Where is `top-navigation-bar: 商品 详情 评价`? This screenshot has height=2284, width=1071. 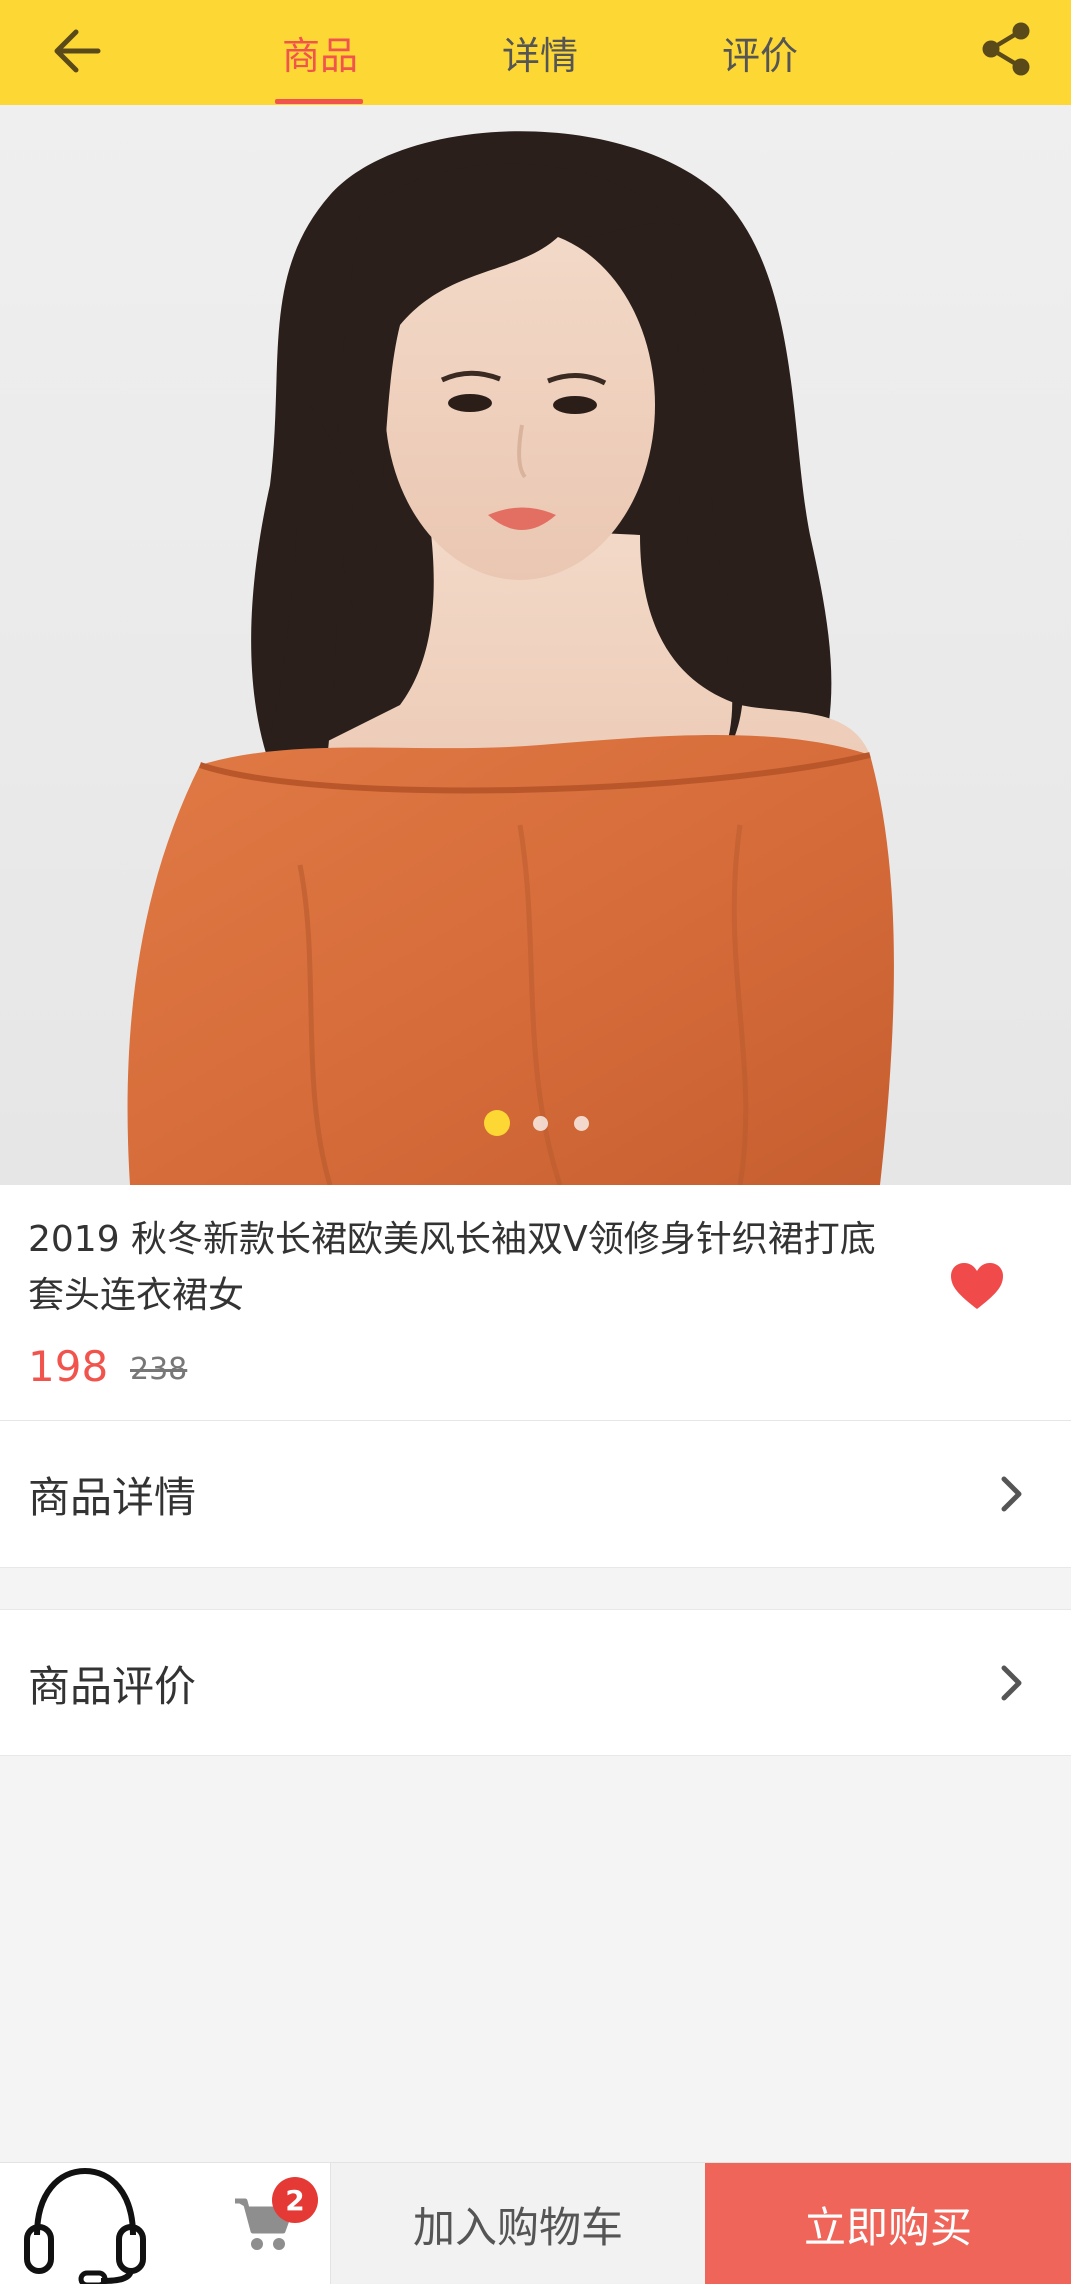
top-navigation-bar: 商品 详情 评价 is located at coordinates (535, 52).